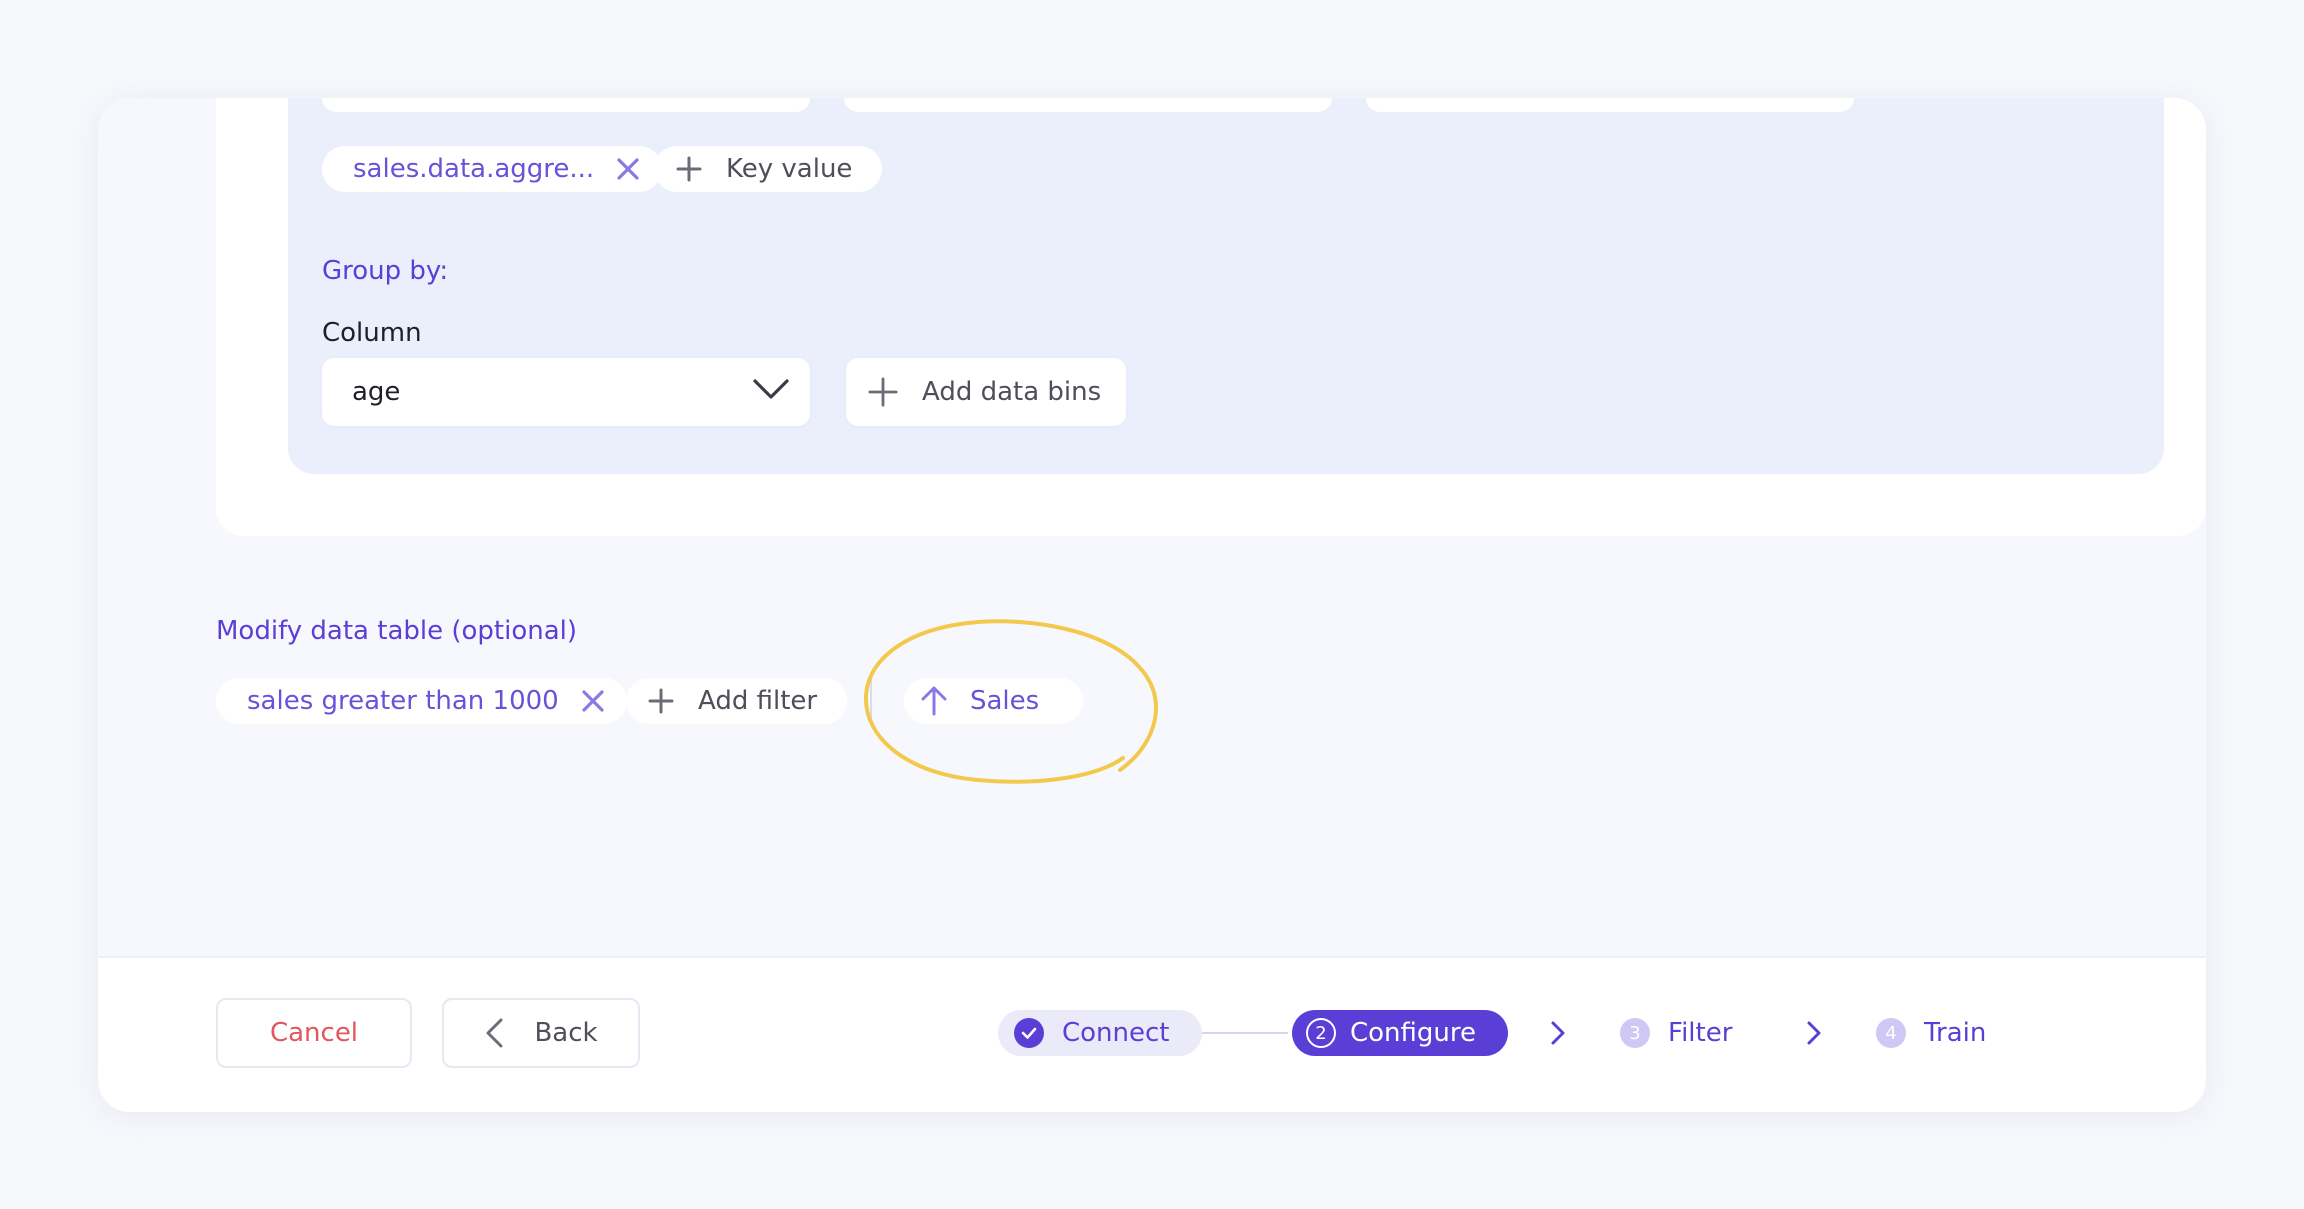  What do you see at coordinates (1955, 1033) in the screenshot?
I see `step-train-label: Train` at bounding box center [1955, 1033].